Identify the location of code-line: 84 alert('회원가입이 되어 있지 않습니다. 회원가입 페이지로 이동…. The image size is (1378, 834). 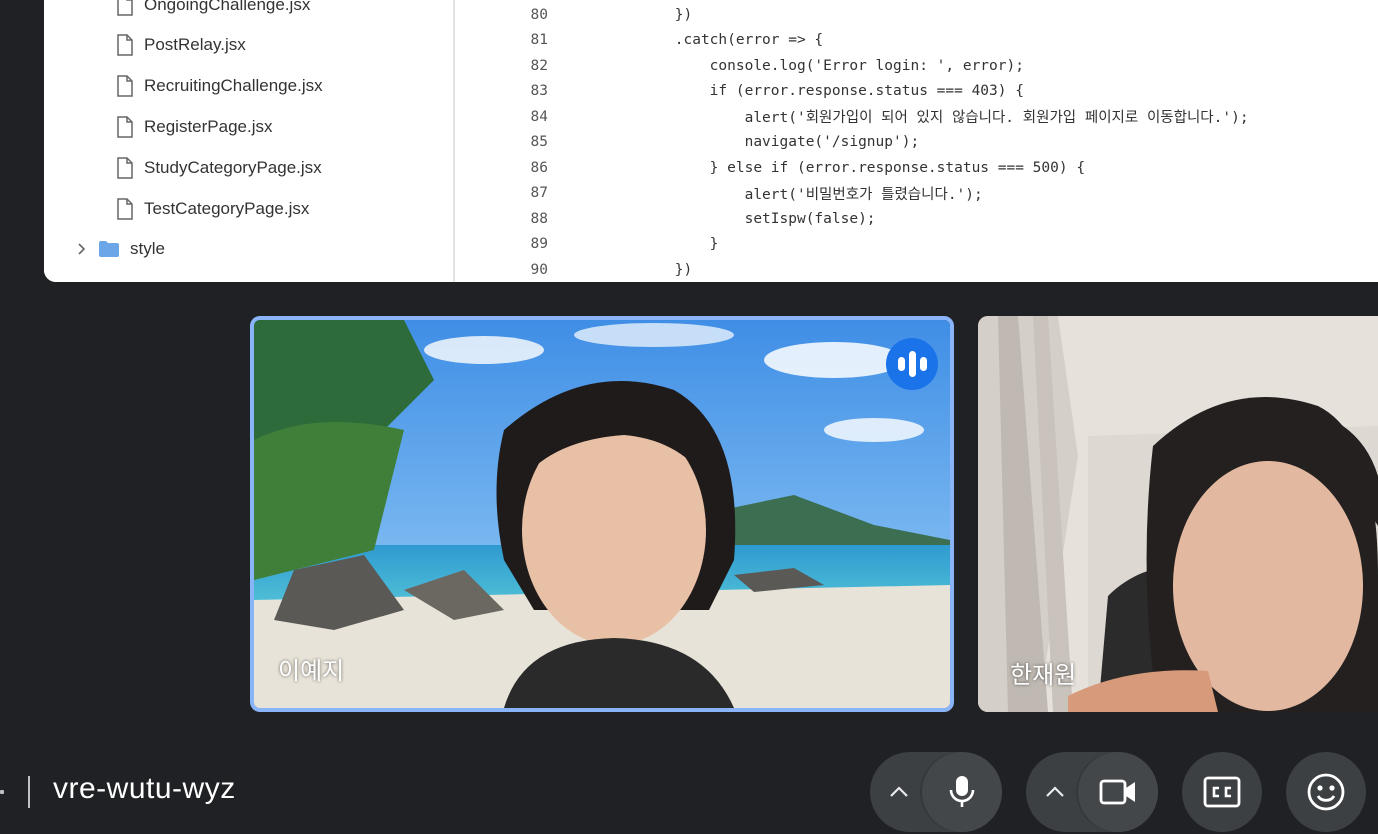
(926, 117).